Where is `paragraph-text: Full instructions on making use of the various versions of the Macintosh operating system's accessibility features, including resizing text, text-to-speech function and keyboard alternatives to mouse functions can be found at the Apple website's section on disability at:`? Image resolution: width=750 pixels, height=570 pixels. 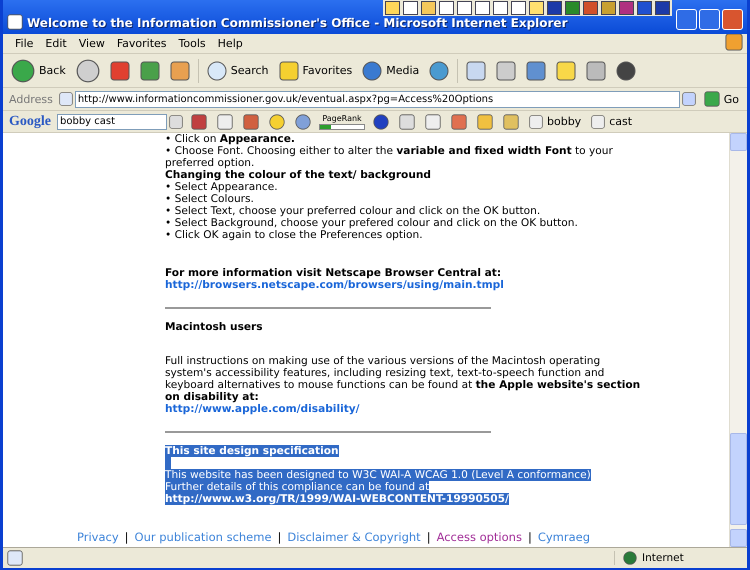
paragraph-text: Full instructions on making use of the various versions of the Macintosh operating system's accessibility features, including resizing text, text-to-speech function and keyboard alternatives to mouse functions can be found at the Apple website's section on disability at: is located at coordinates (403, 379).